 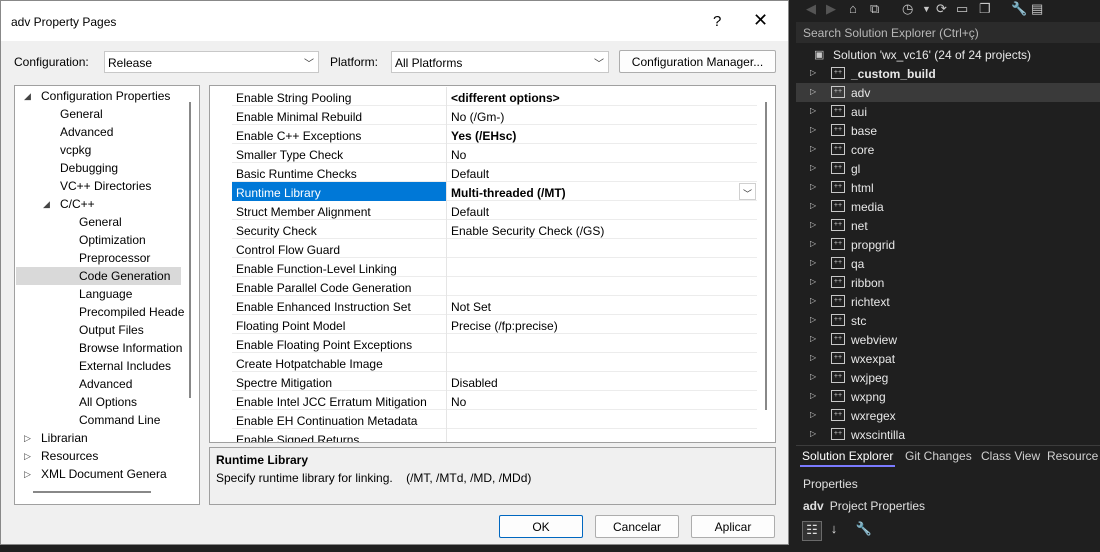 What do you see at coordinates (102, 420) in the screenshot?
I see `tree-item: Command Line` at bounding box center [102, 420].